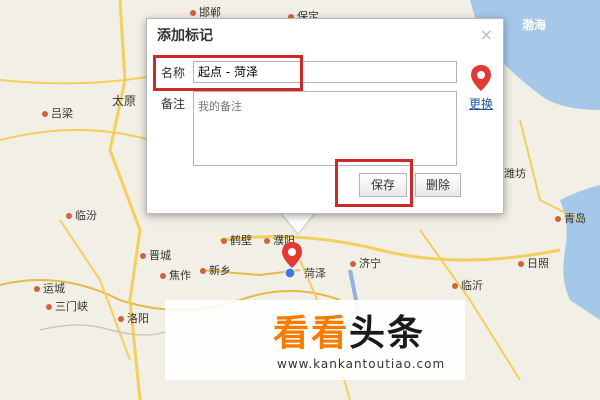  I want to click on map-marker-icon, so click(292, 260).